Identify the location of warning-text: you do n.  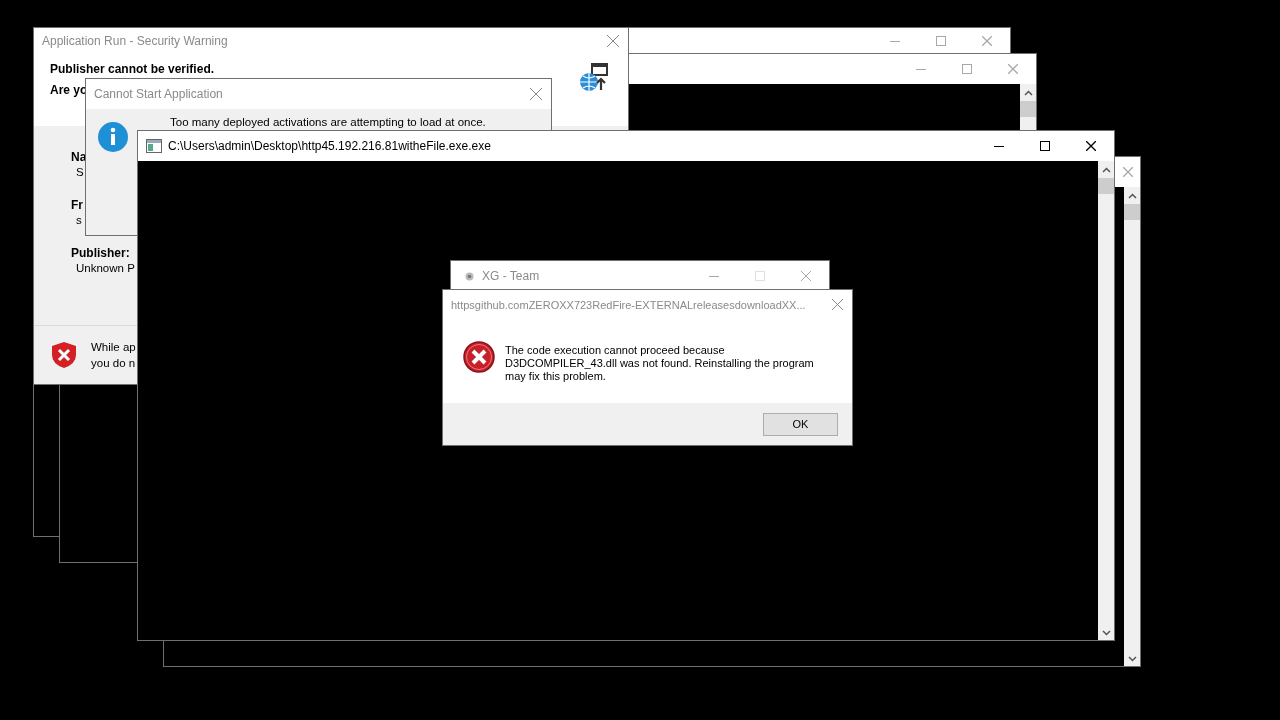
(113, 363).